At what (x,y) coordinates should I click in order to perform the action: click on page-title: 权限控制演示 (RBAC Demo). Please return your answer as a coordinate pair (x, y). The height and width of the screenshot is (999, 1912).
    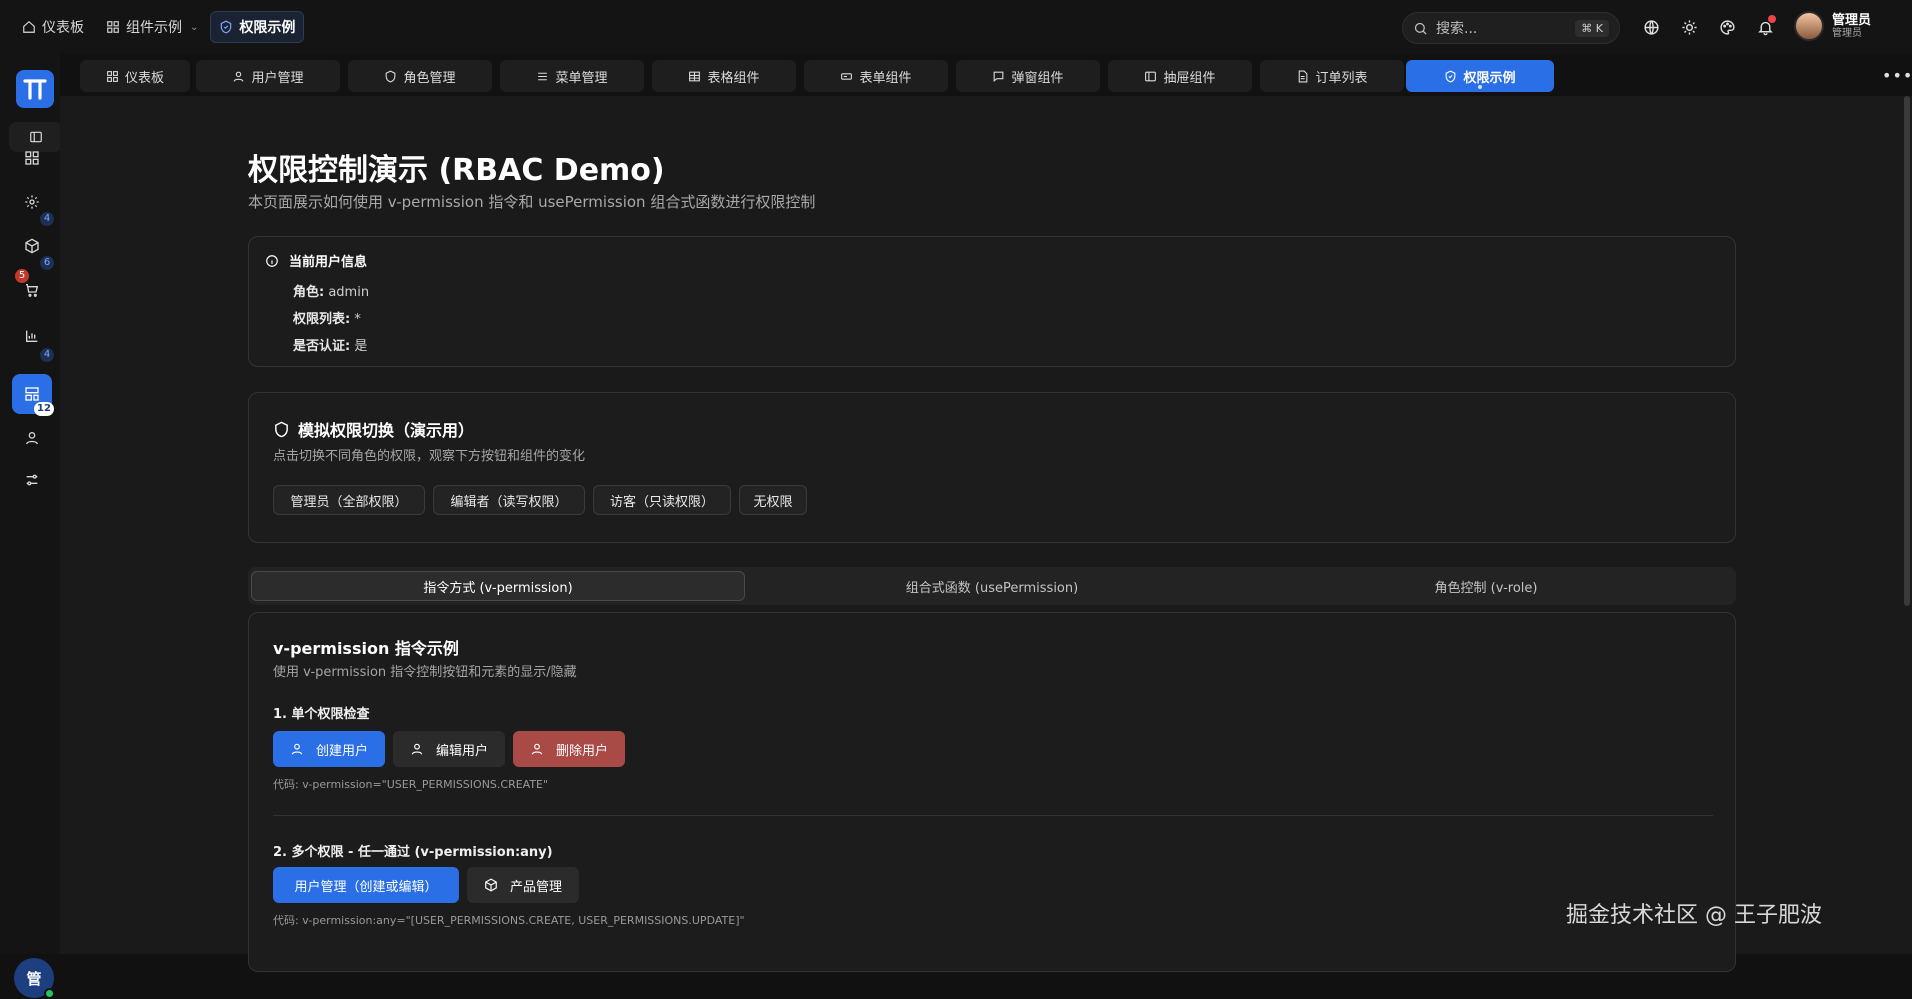
    Looking at the image, I should click on (456, 170).